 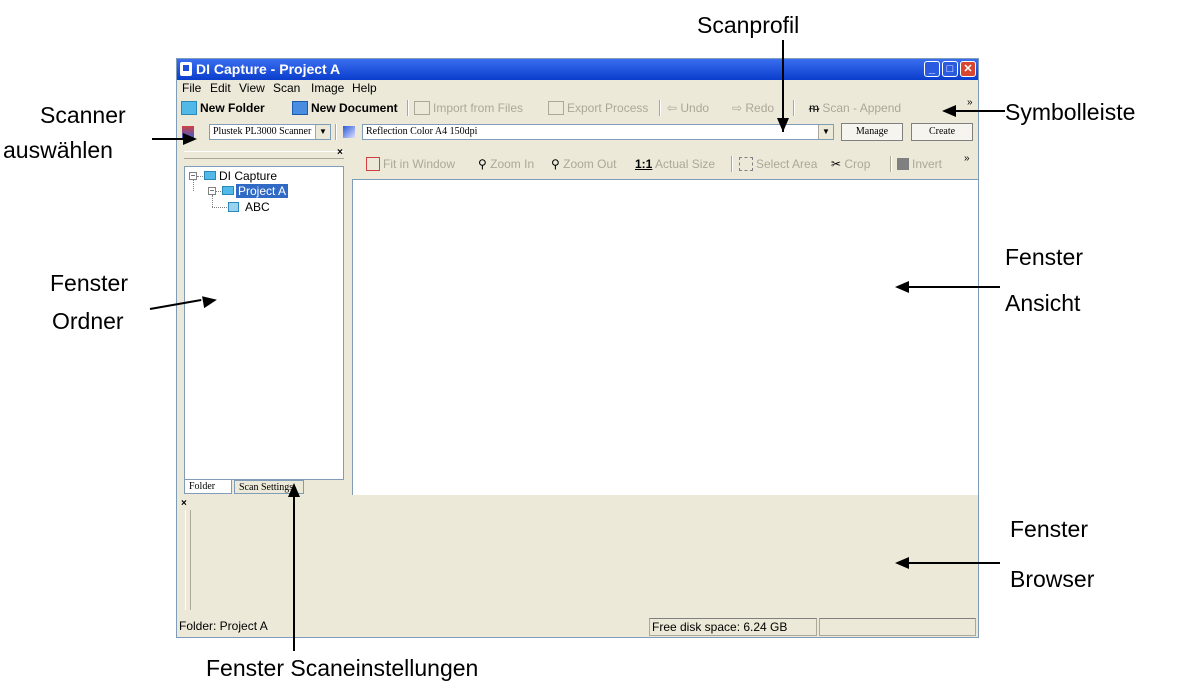 I want to click on app-icon, so click(x=186, y=69).